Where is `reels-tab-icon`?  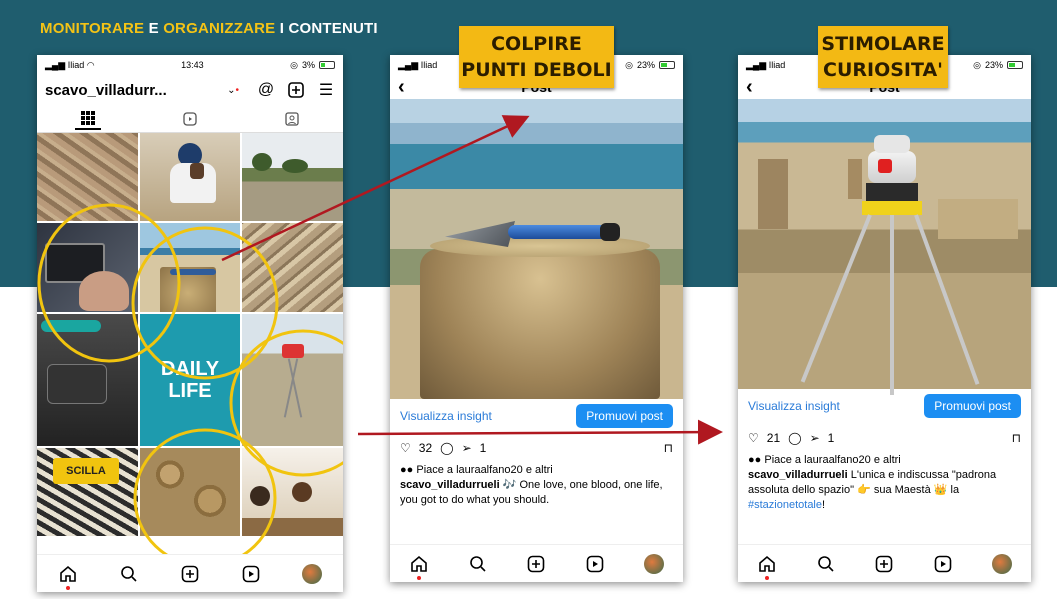
reels-tab-icon is located at coordinates (190, 119).